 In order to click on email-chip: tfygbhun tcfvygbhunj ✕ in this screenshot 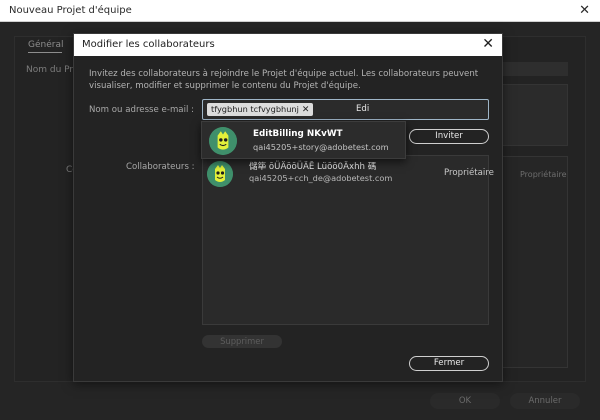, I will do `click(260, 109)`.